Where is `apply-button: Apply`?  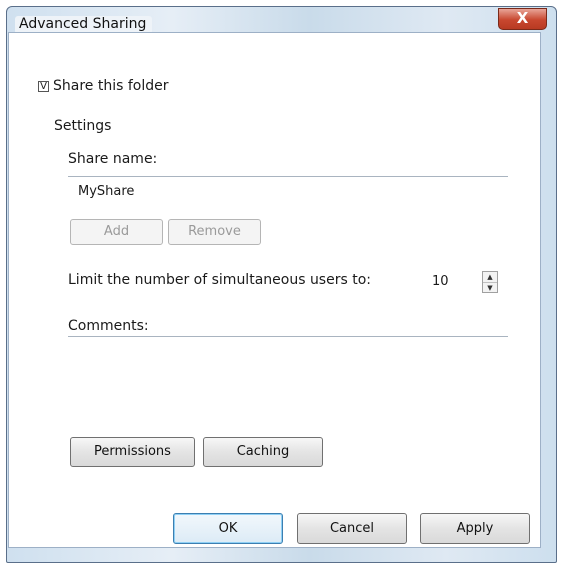
apply-button: Apply is located at coordinates (475, 528).